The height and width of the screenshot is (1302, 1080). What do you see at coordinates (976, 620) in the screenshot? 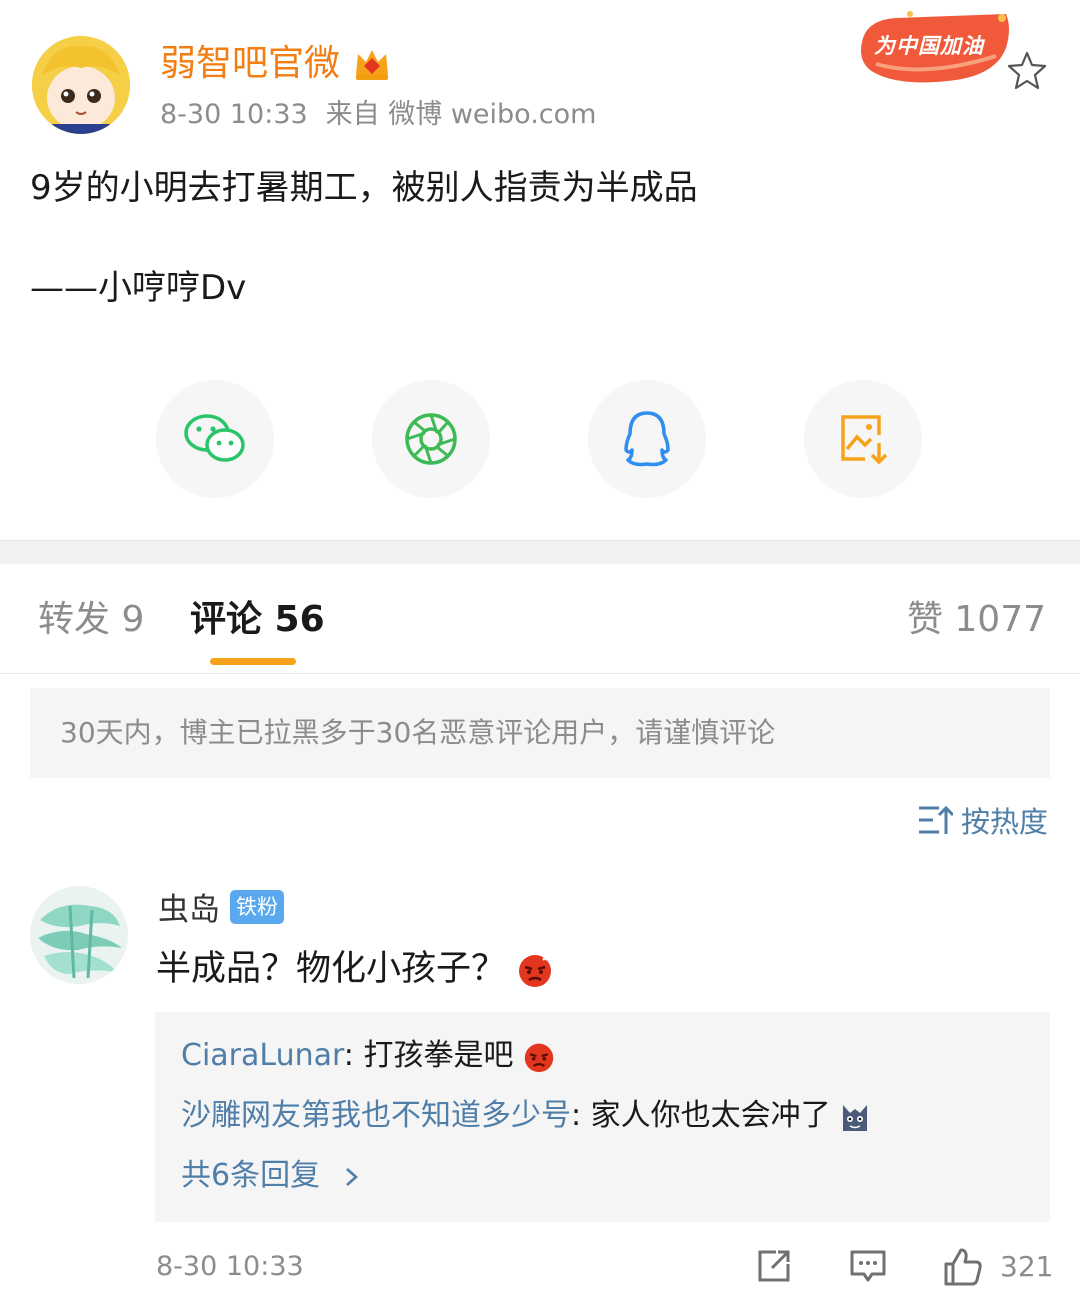
I see `tab-likes: 赞 1077` at bounding box center [976, 620].